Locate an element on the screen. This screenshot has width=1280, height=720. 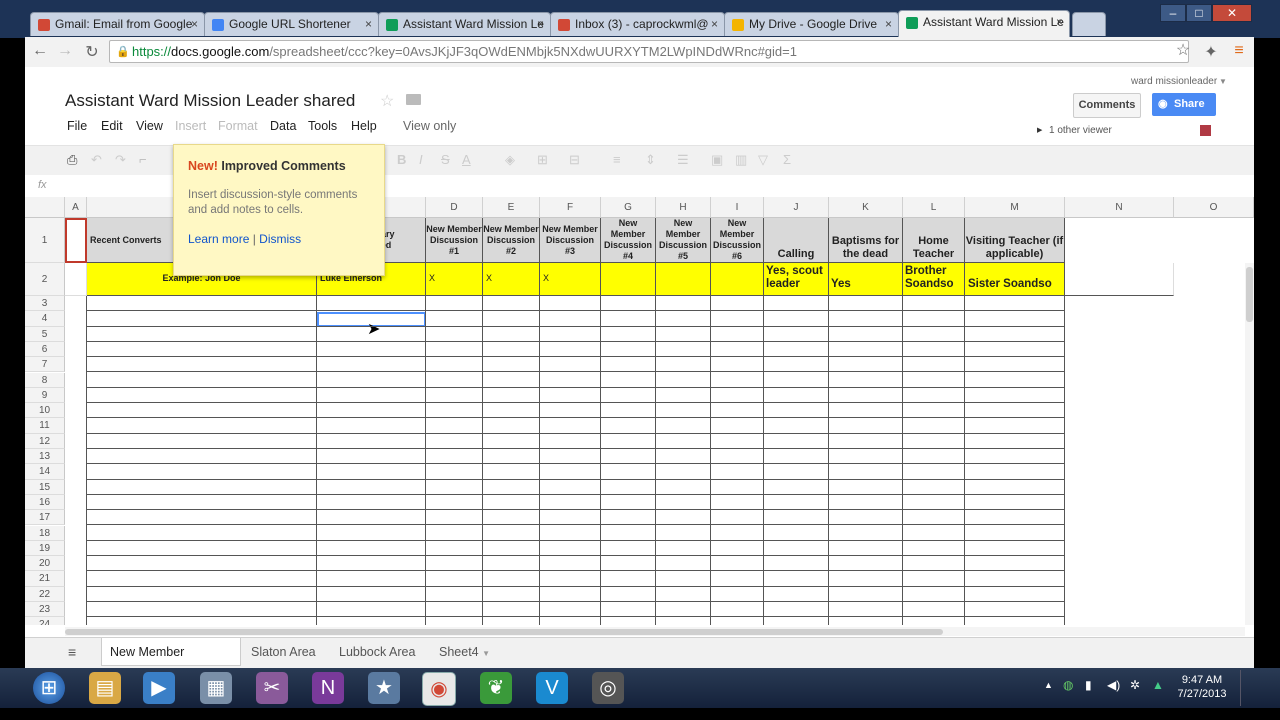
snipping-tool-icon: ✂ is located at coordinates (272, 688).